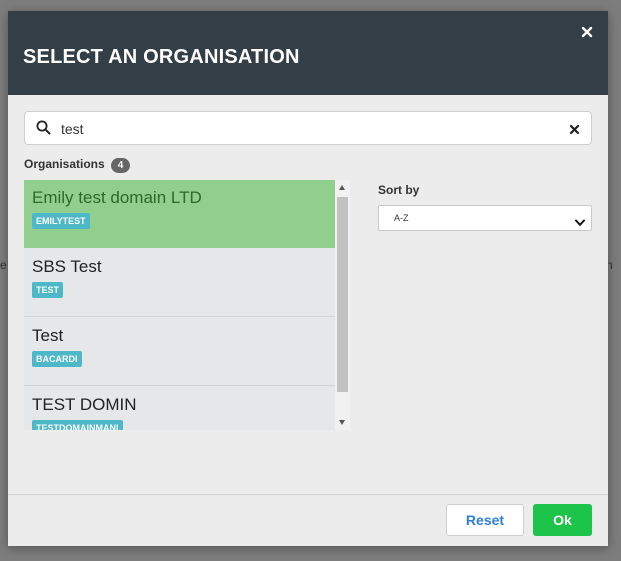  Describe the element at coordinates (3, 265) in the screenshot. I see `backdrop-text-left: e` at that location.